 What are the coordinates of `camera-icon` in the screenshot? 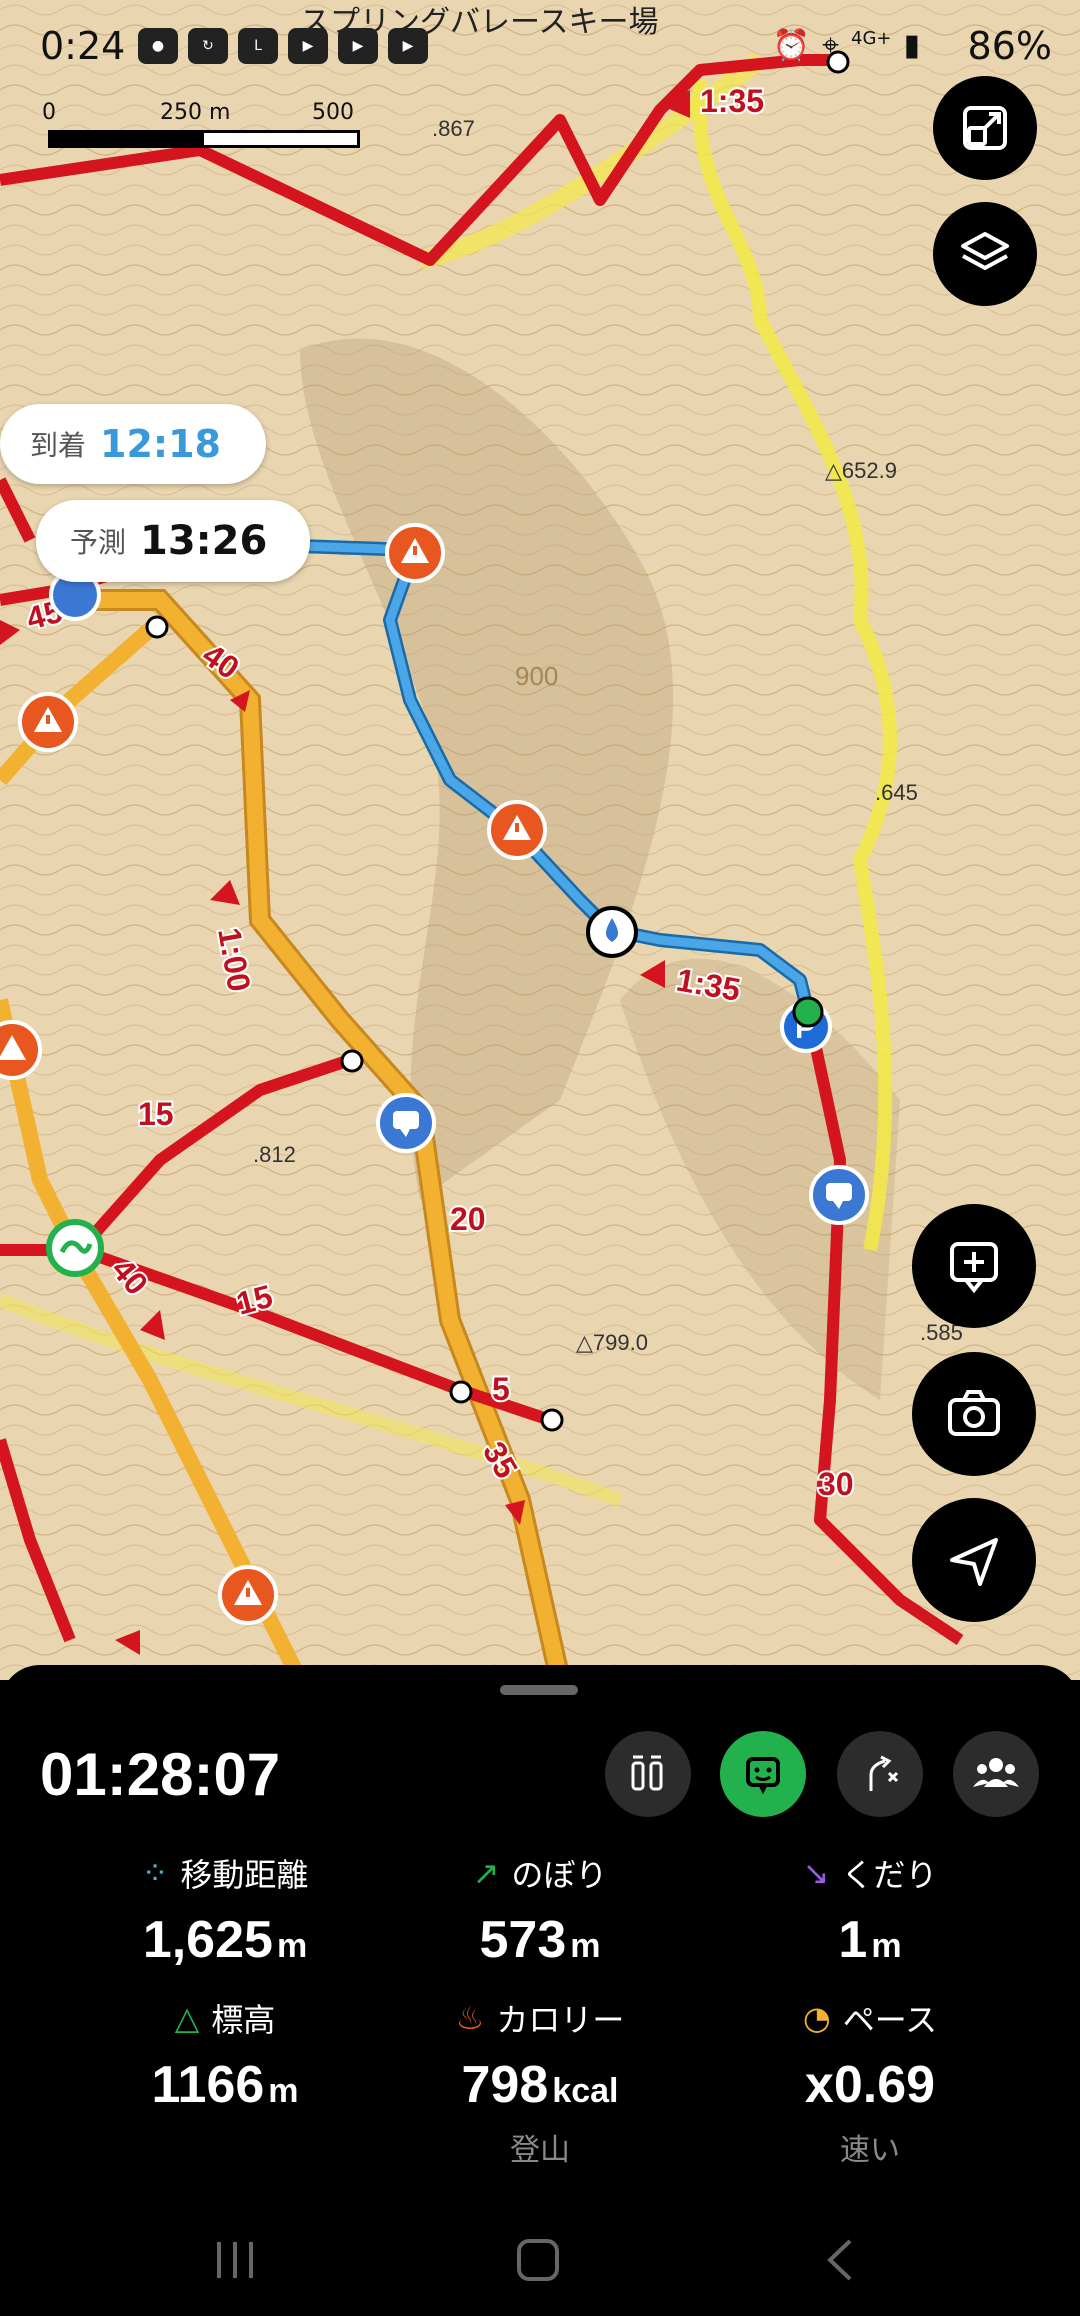 It's located at (974, 1413).